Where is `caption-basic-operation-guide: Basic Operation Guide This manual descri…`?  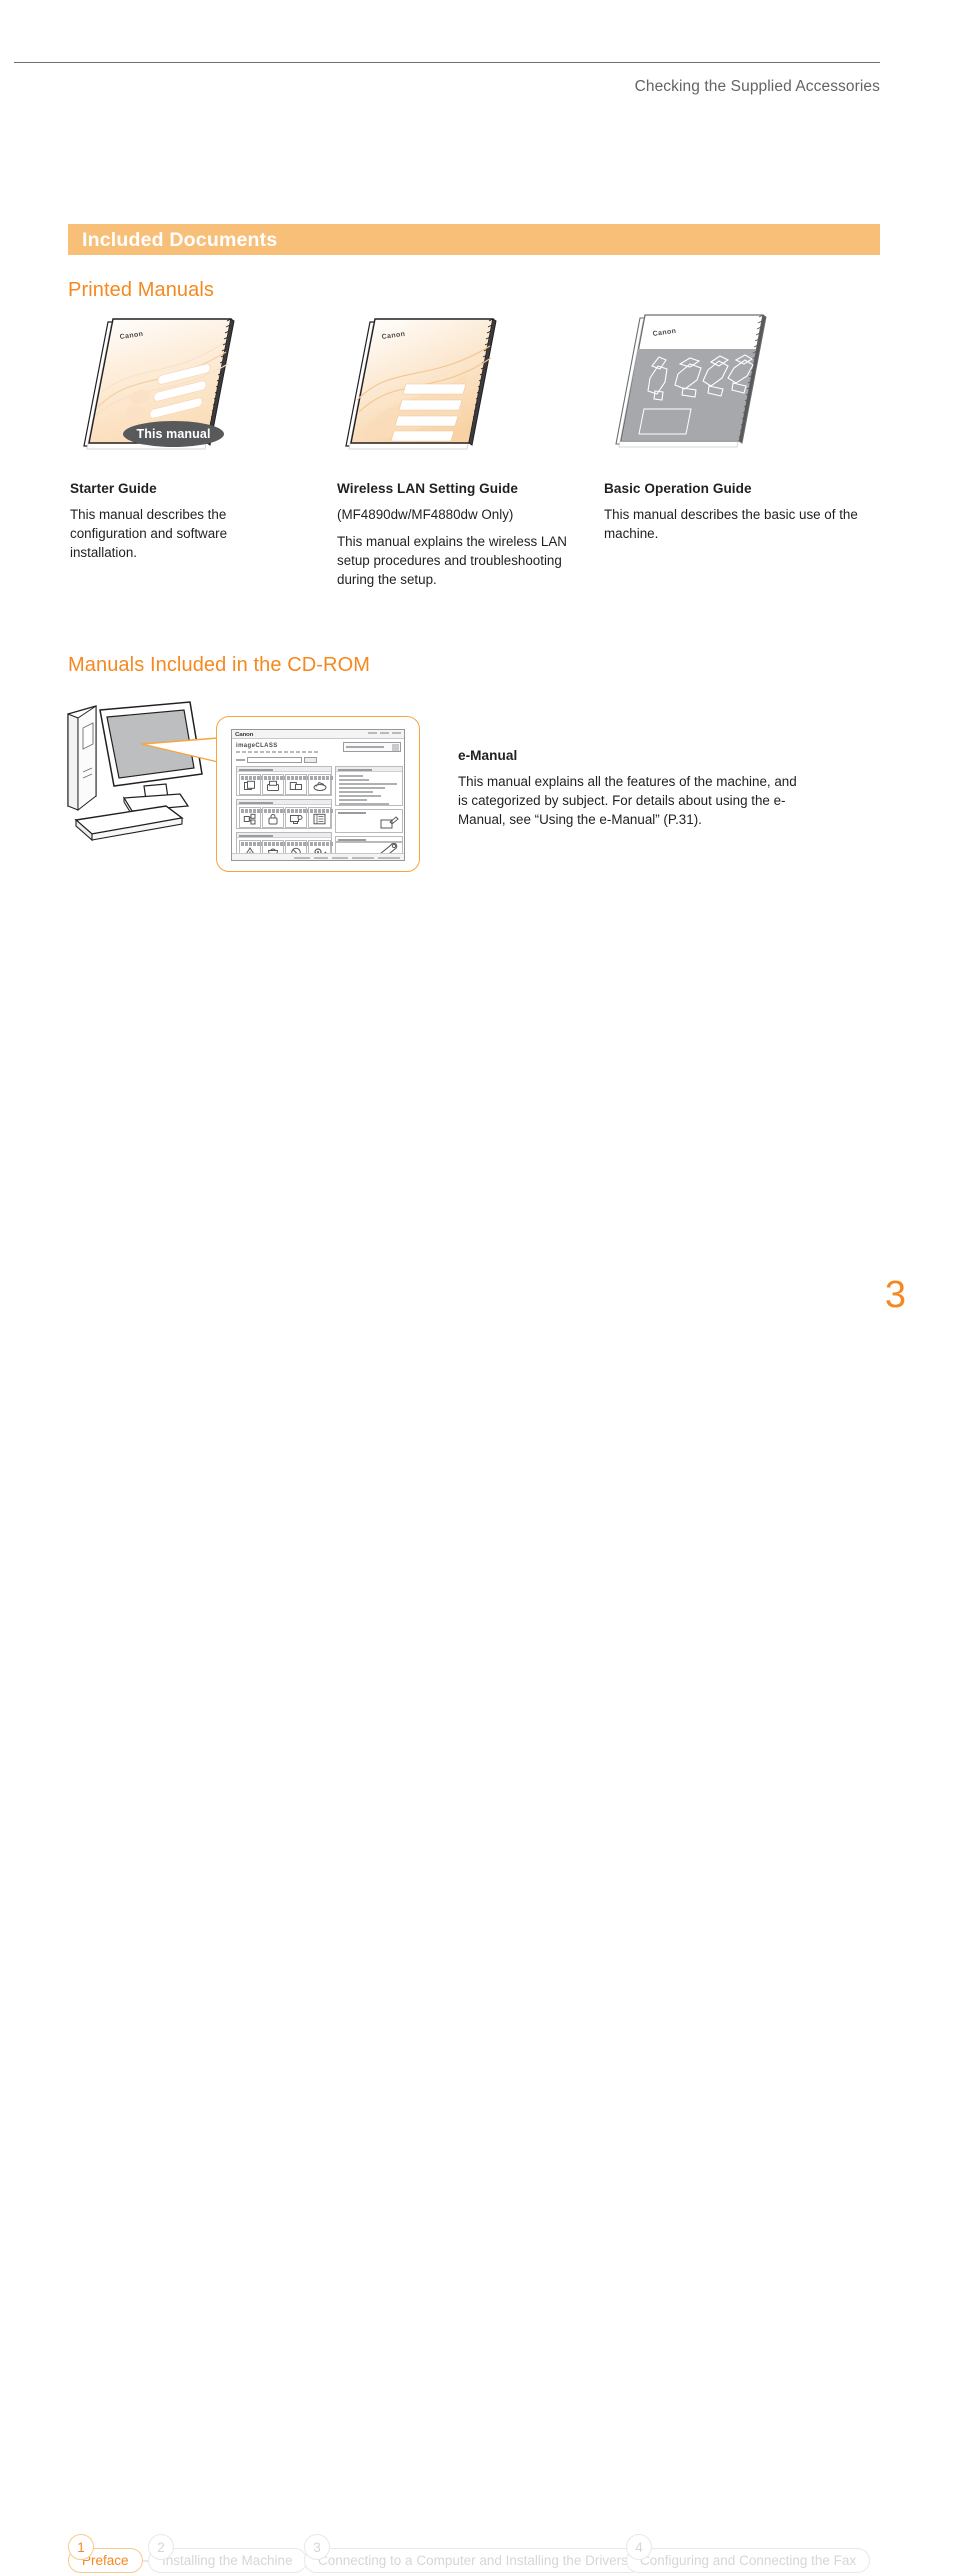
caption-basic-operation-guide: Basic Operation Guide This manual descri… is located at coordinates (739, 512).